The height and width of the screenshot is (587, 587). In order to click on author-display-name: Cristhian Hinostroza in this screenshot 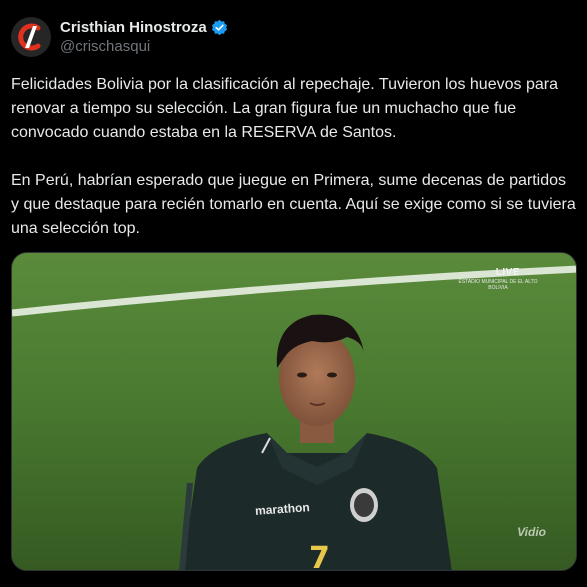, I will do `click(133, 27)`.